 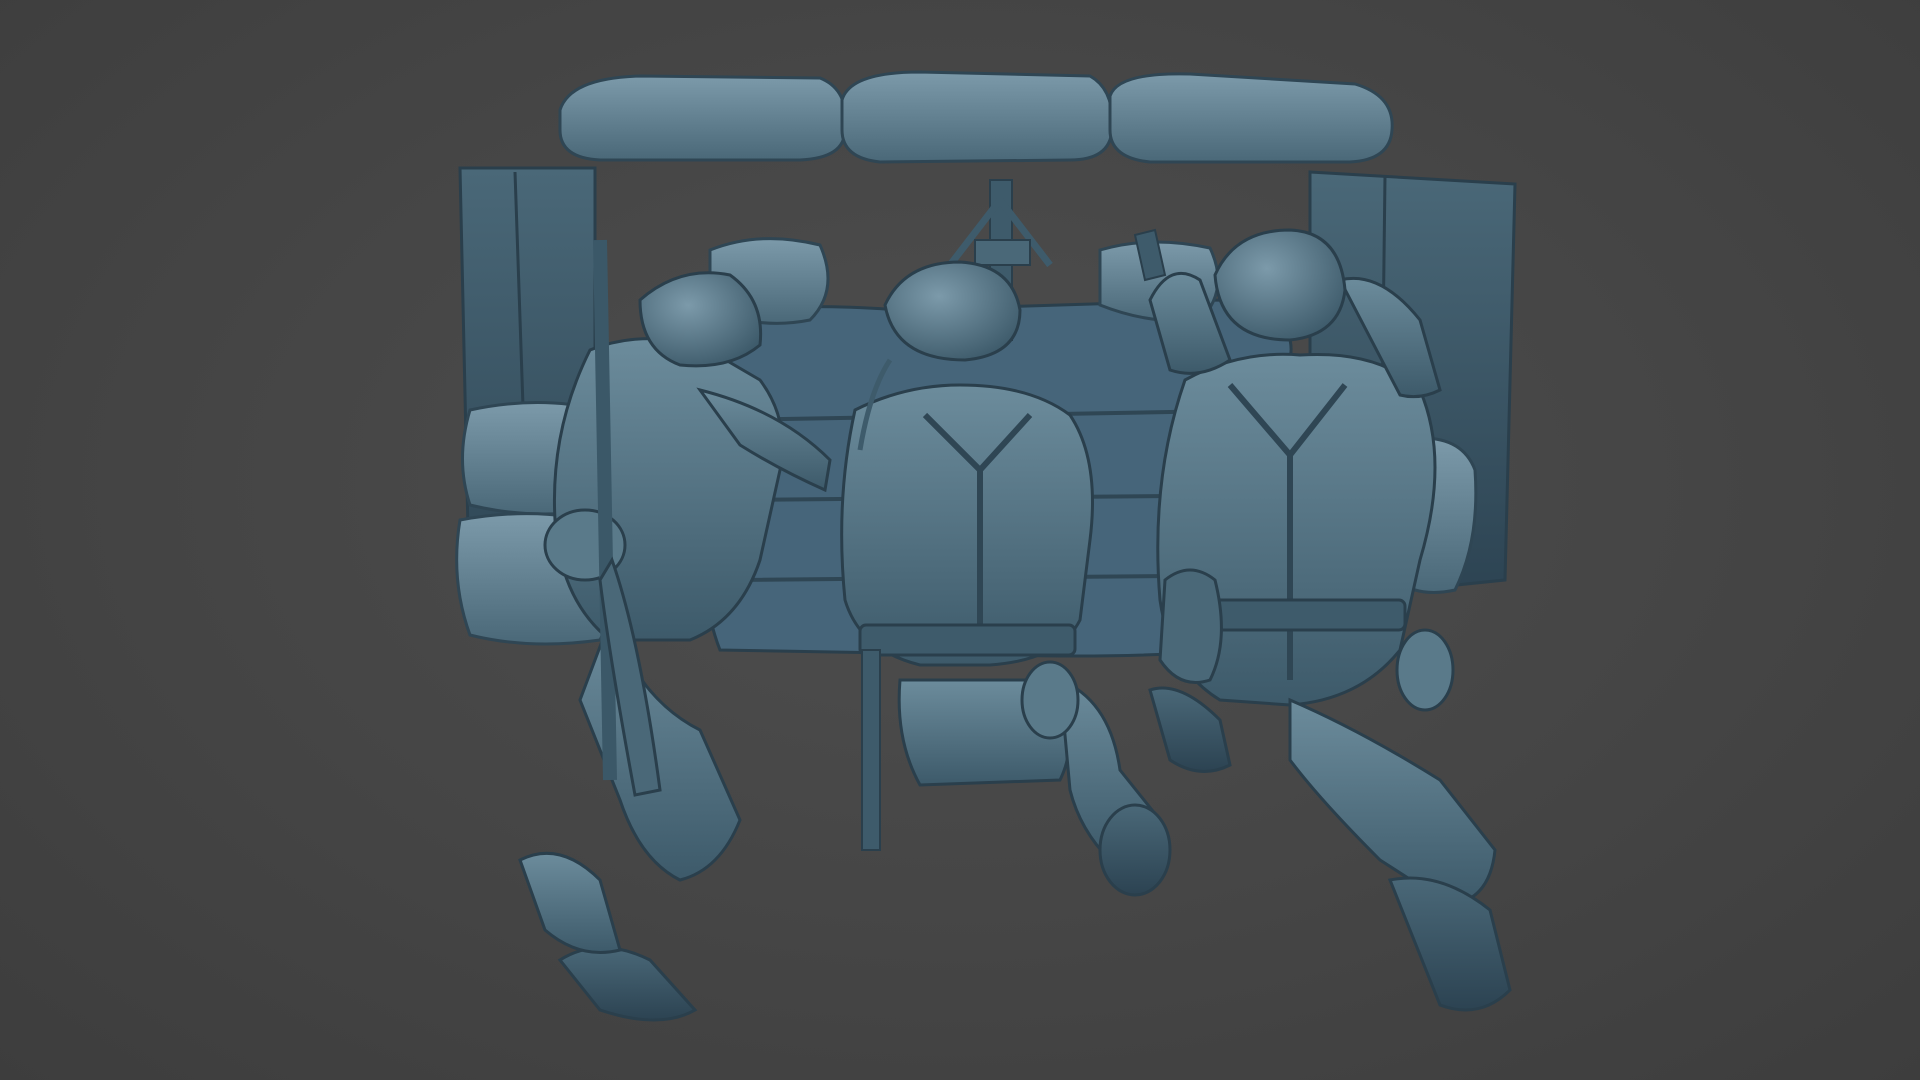 What do you see at coordinates (976, 117) in the screenshot?
I see `sandbag-roof` at bounding box center [976, 117].